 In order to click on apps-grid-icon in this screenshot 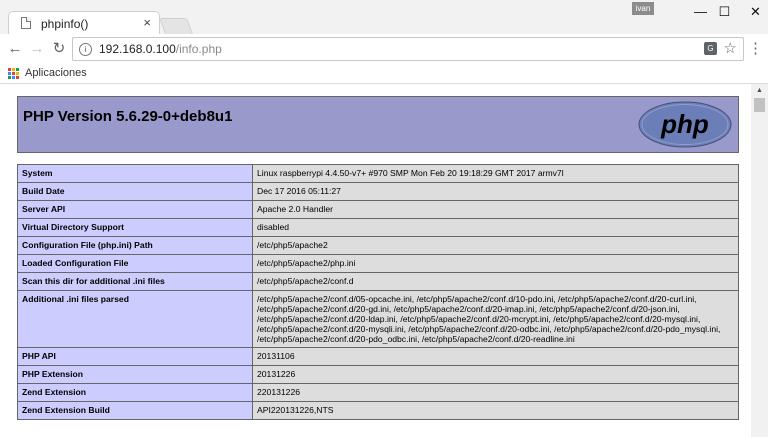, I will do `click(13, 73)`.